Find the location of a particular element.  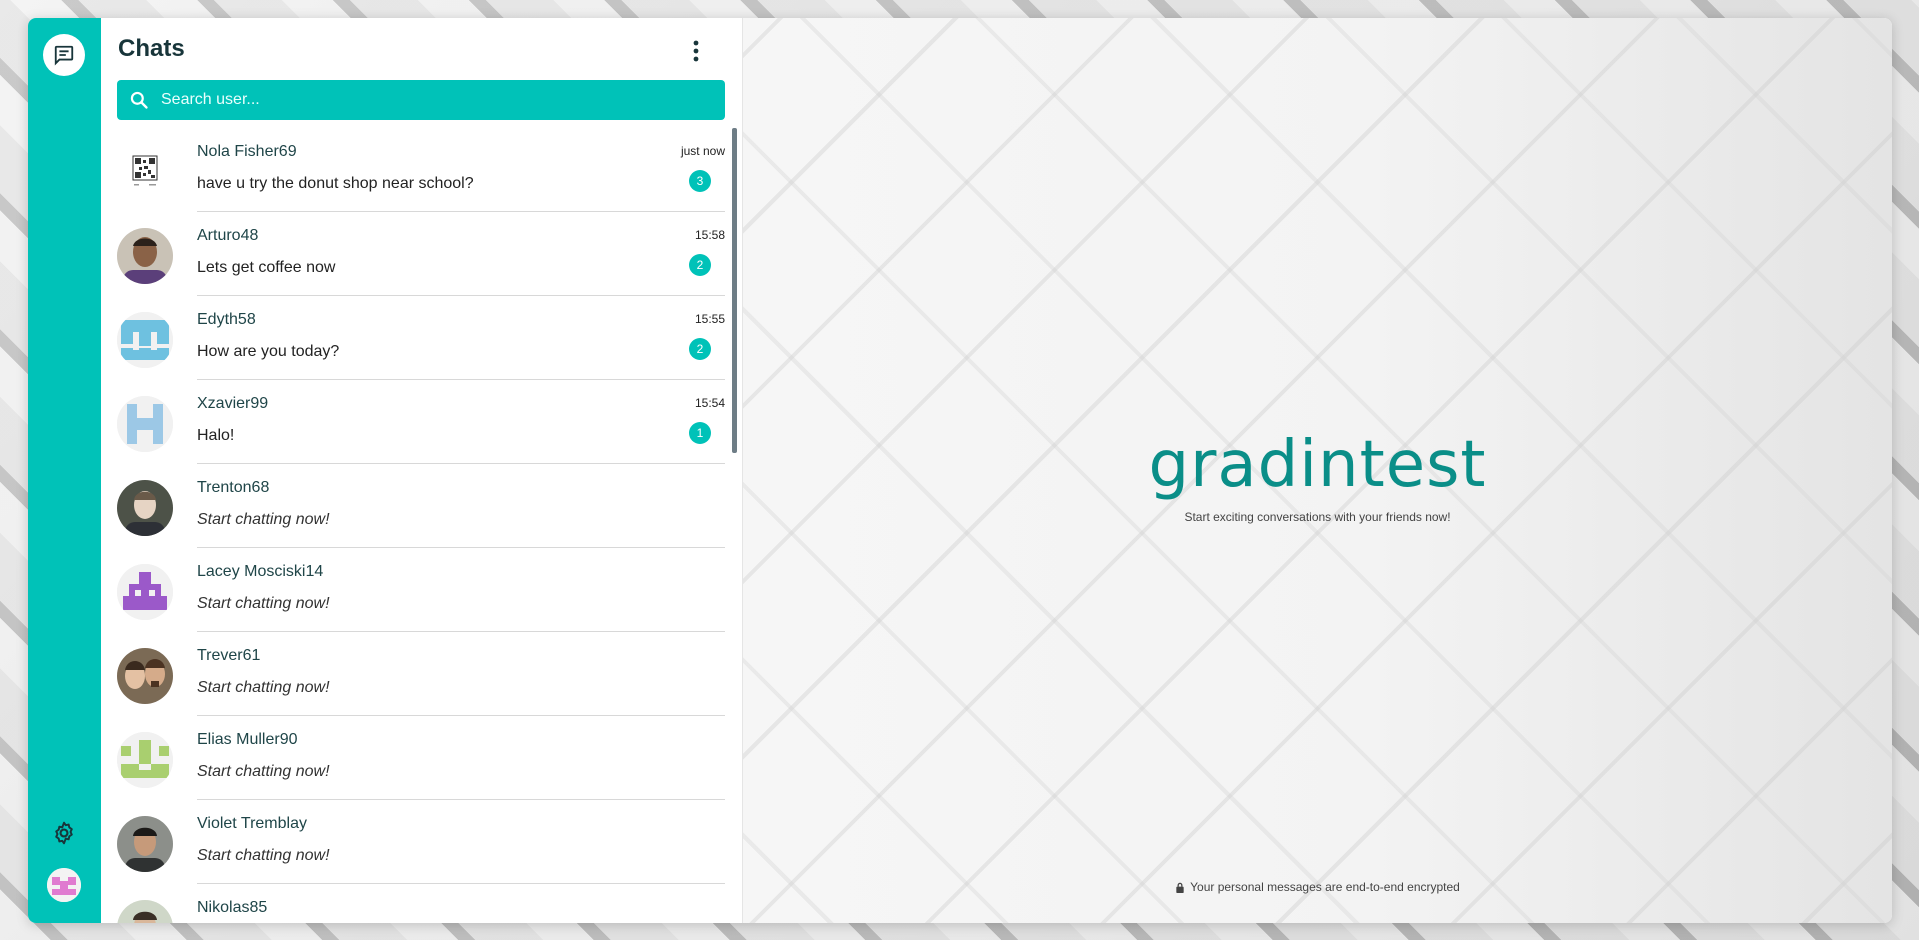

chats-nav-button is located at coordinates (64, 55).